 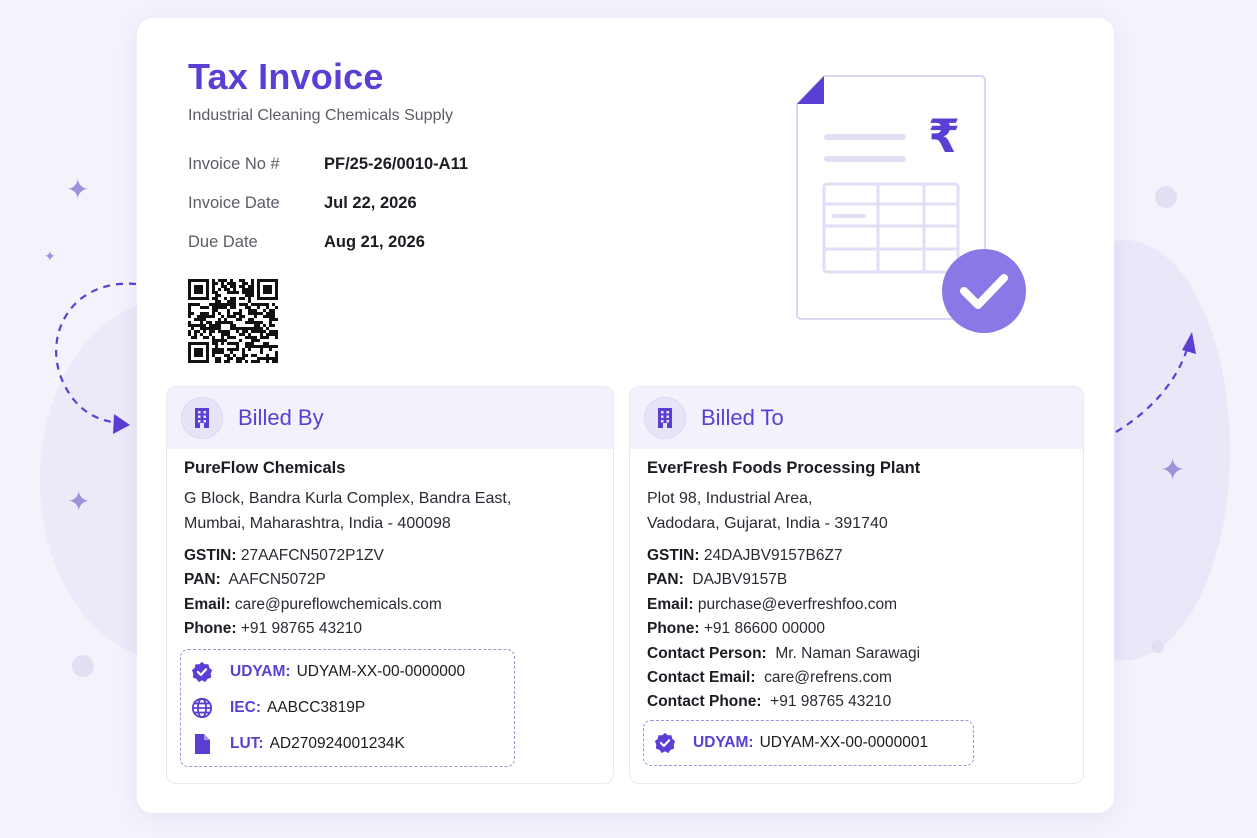 I want to click on globe-icon, so click(x=202, y=708).